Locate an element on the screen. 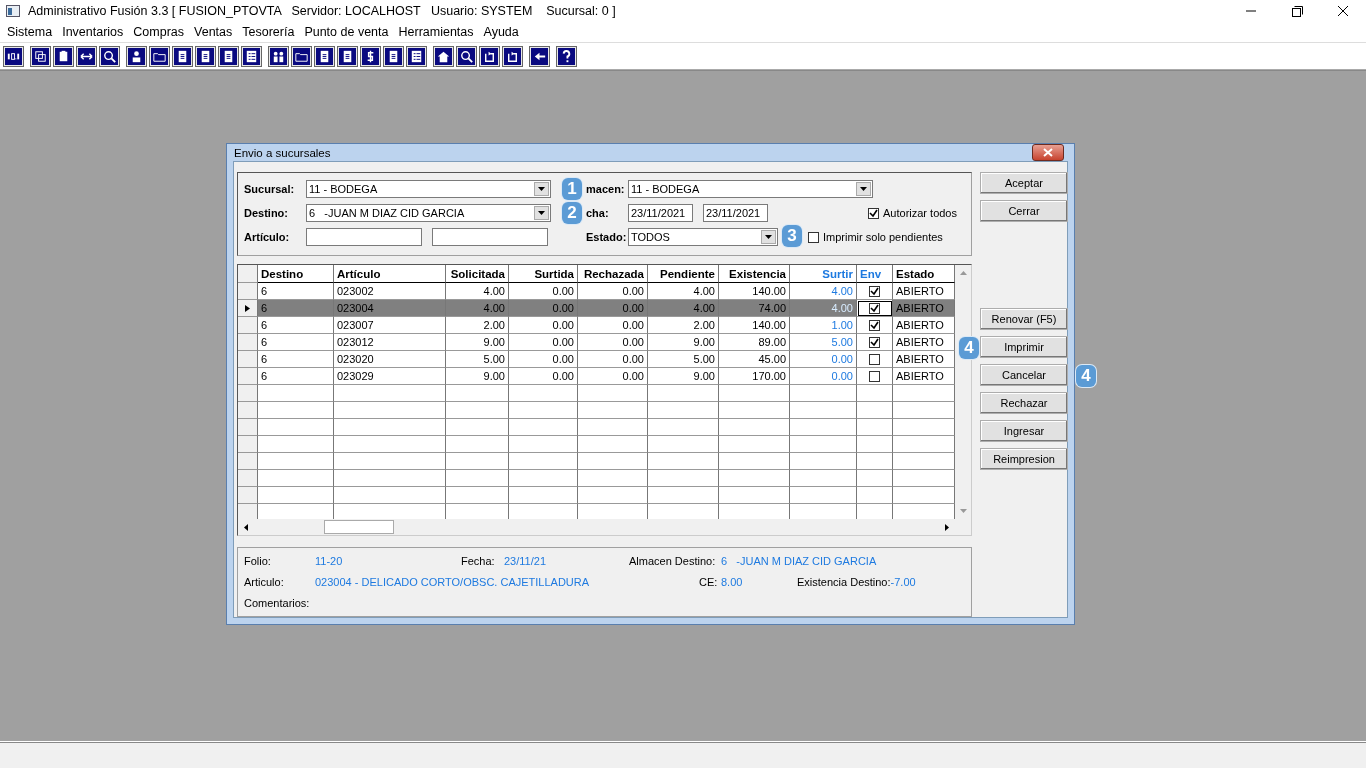 The image size is (1366, 768). menu-item: Ventas is located at coordinates (213, 32).